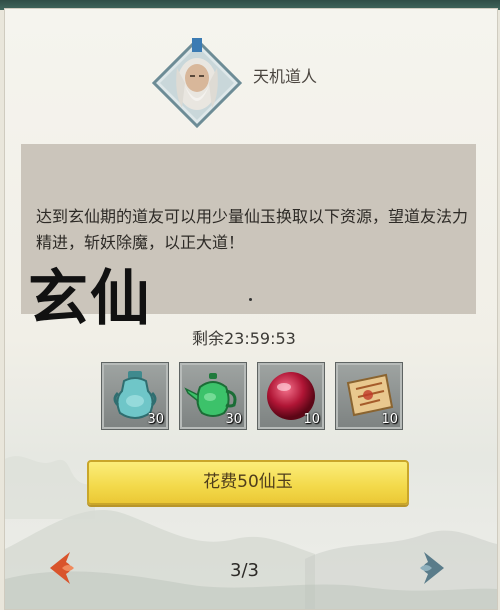 The width and height of the screenshot is (500, 610). I want to click on npc-name: 天机道人, so click(285, 76).